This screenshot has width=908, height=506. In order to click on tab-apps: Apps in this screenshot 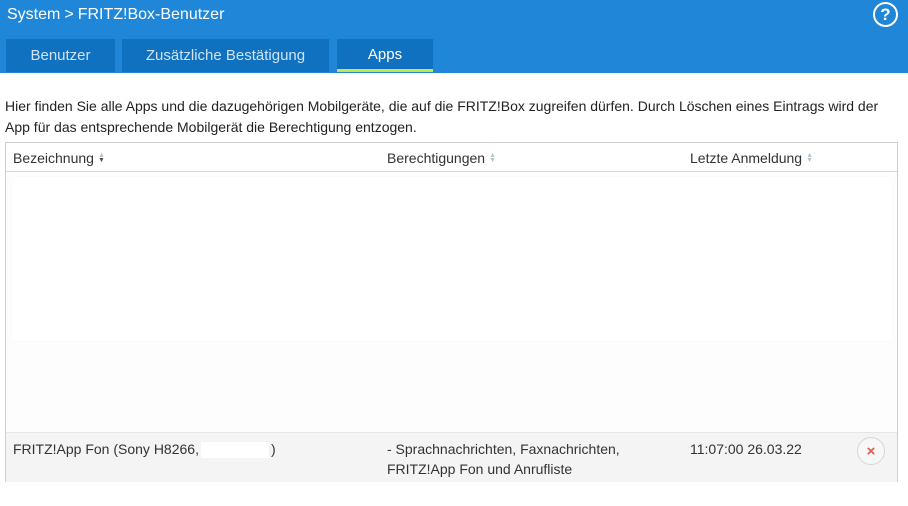, I will do `click(385, 55)`.